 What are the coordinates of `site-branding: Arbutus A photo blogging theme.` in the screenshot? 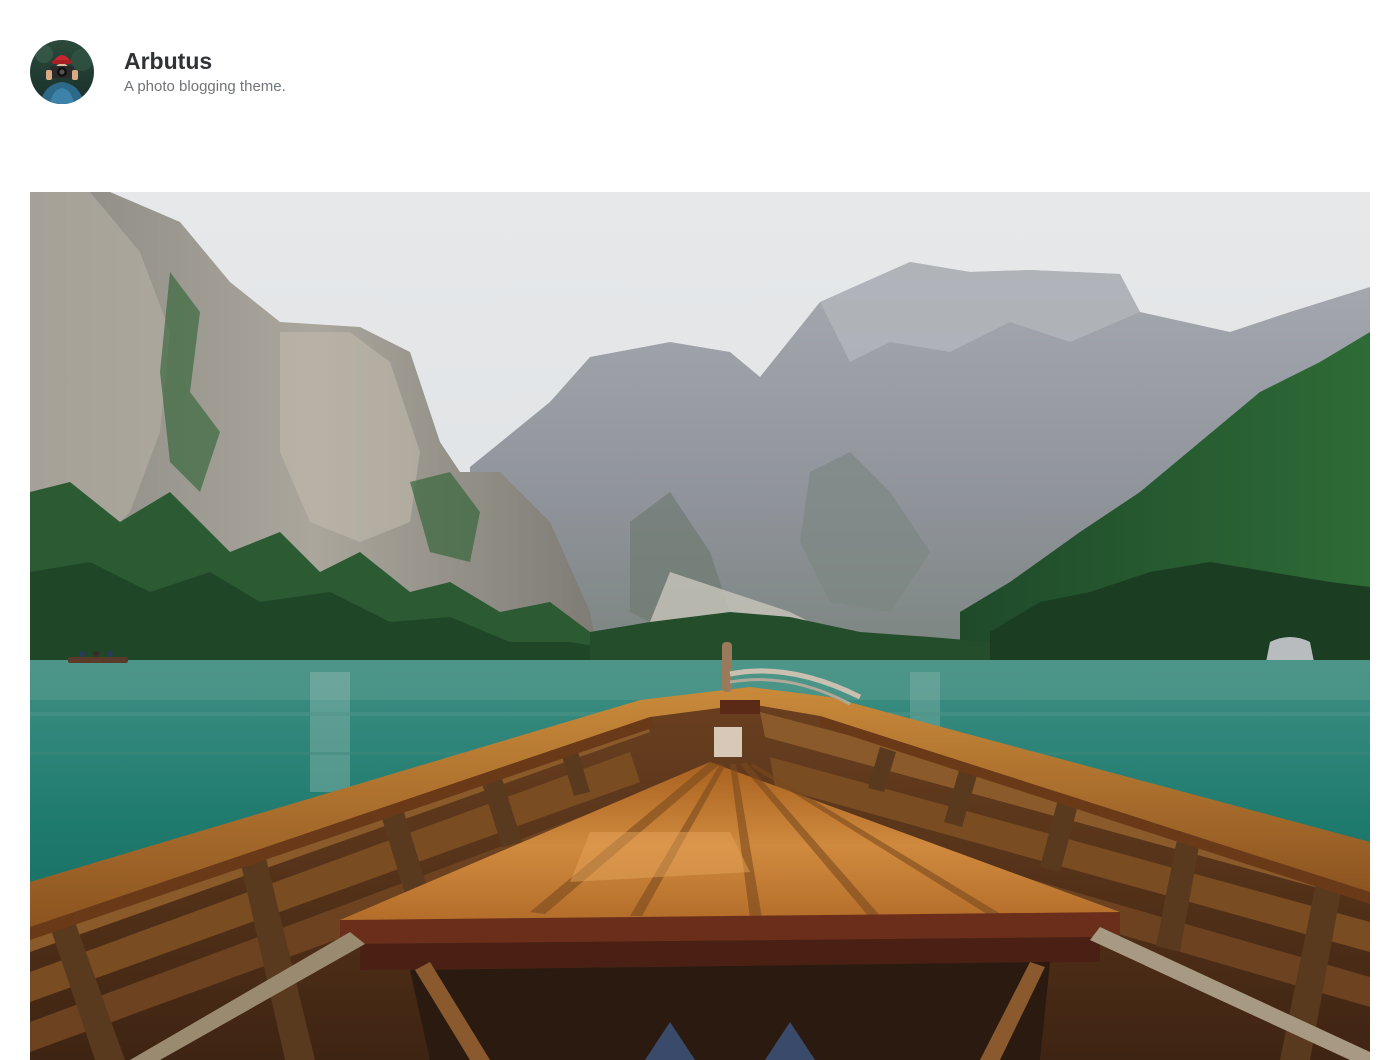 It's located at (205, 72).